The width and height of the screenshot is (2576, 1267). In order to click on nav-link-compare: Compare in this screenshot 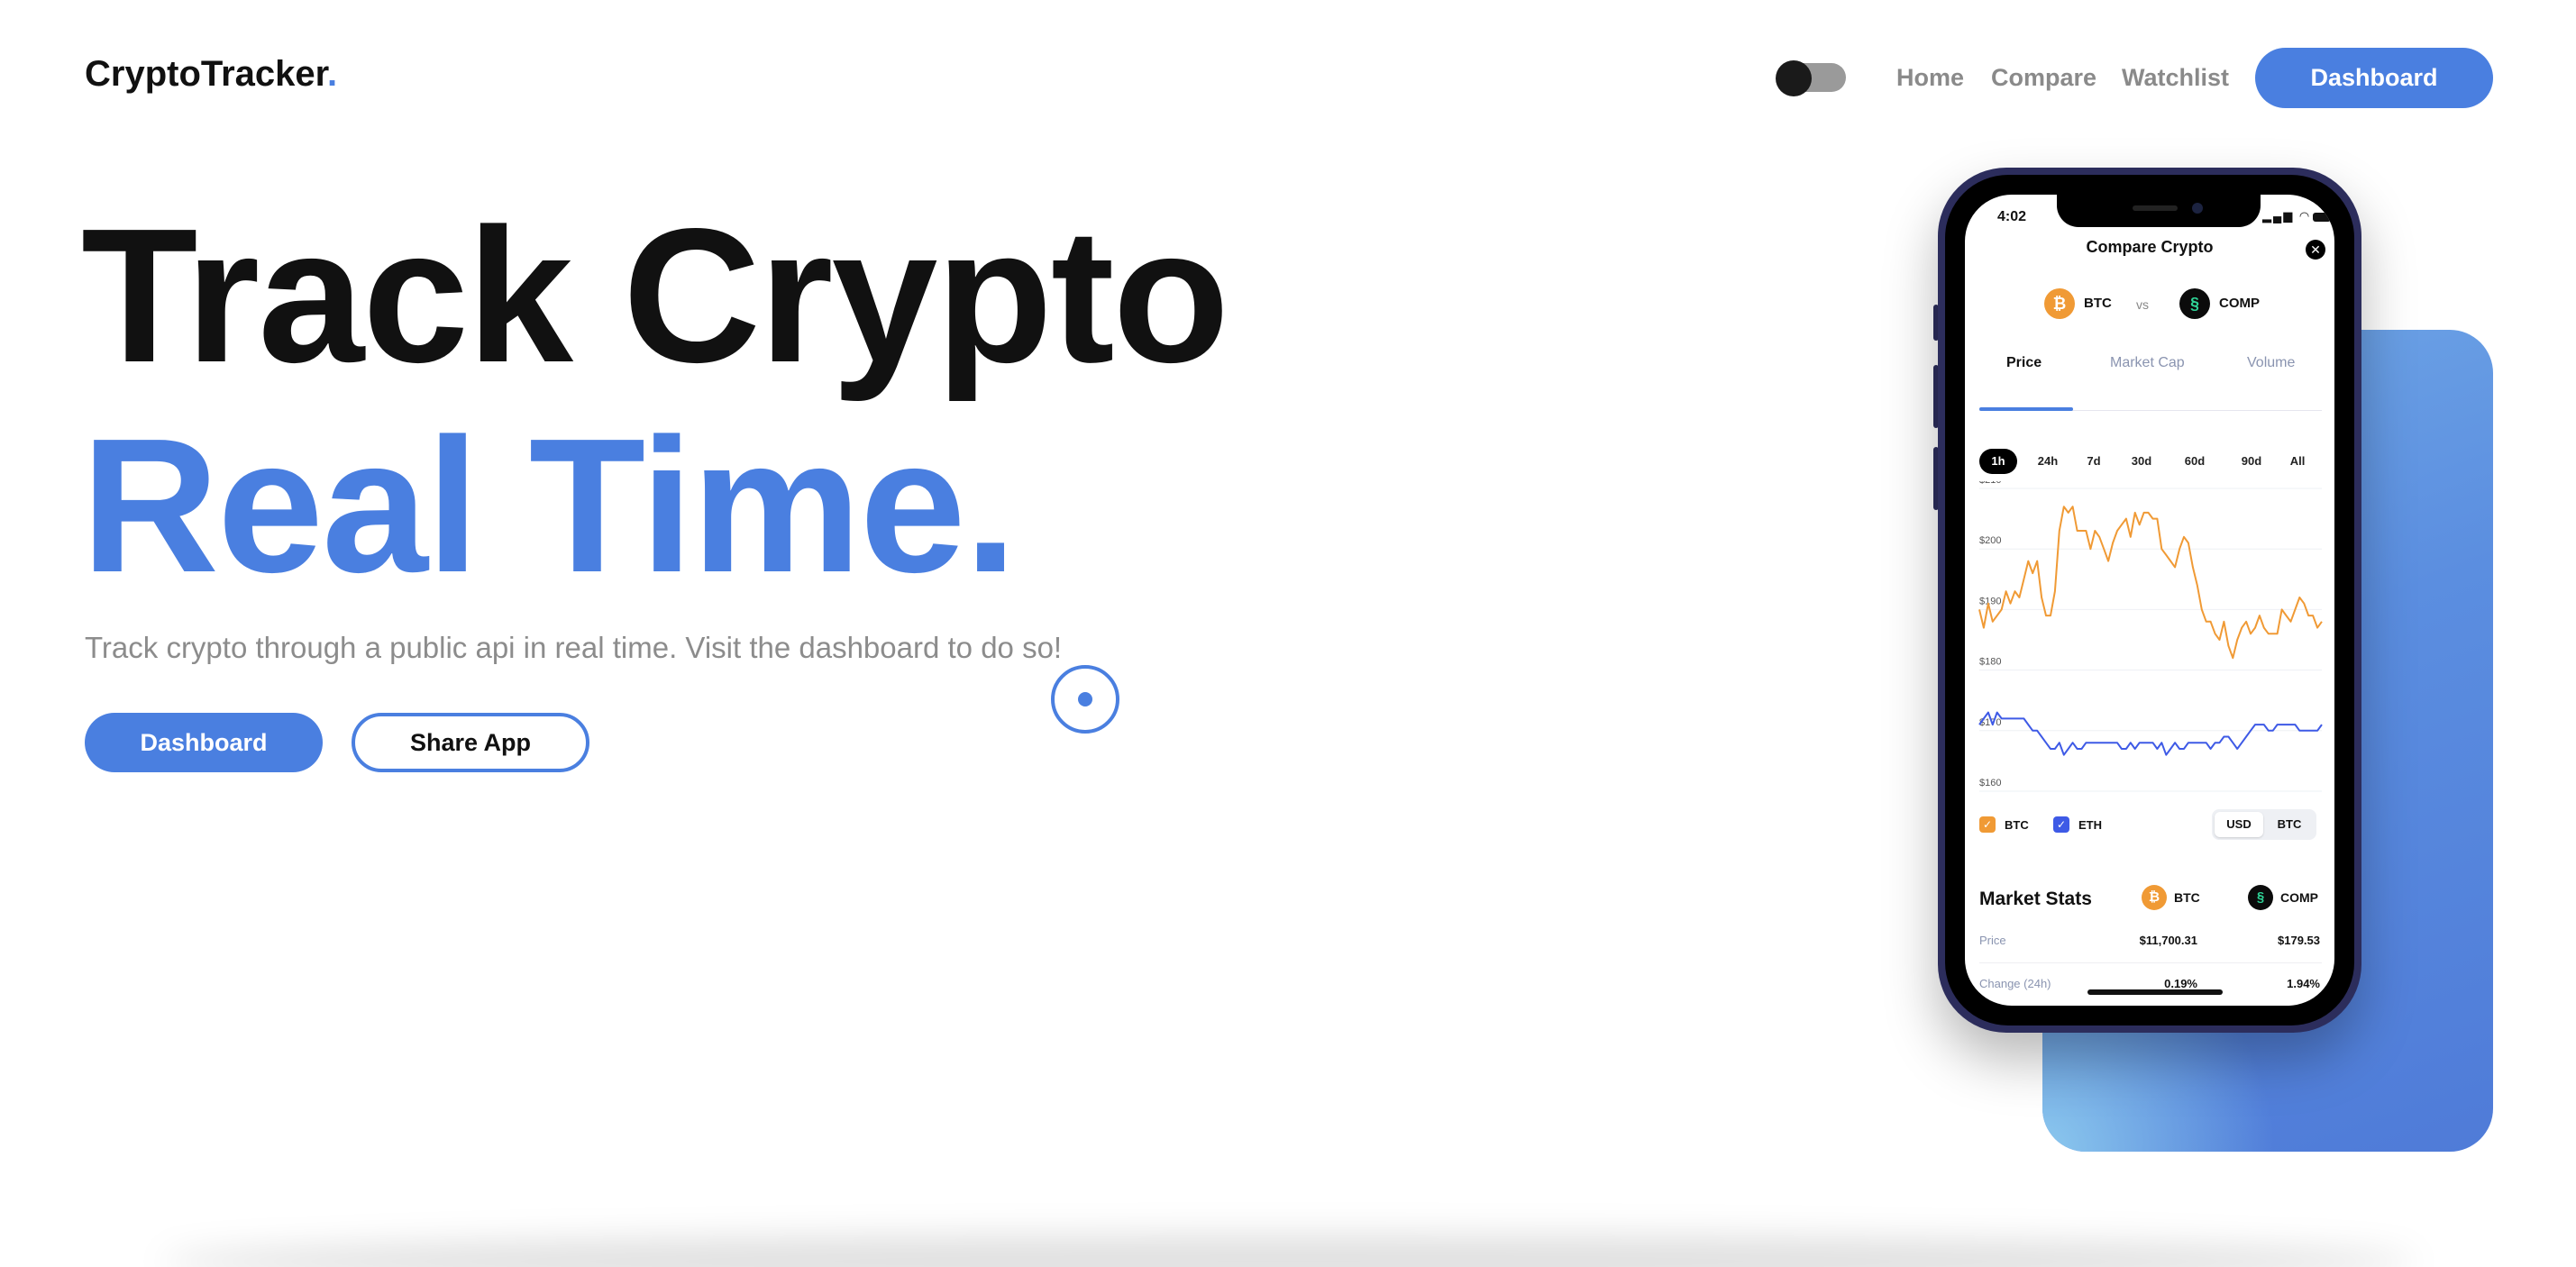, I will do `click(2043, 78)`.